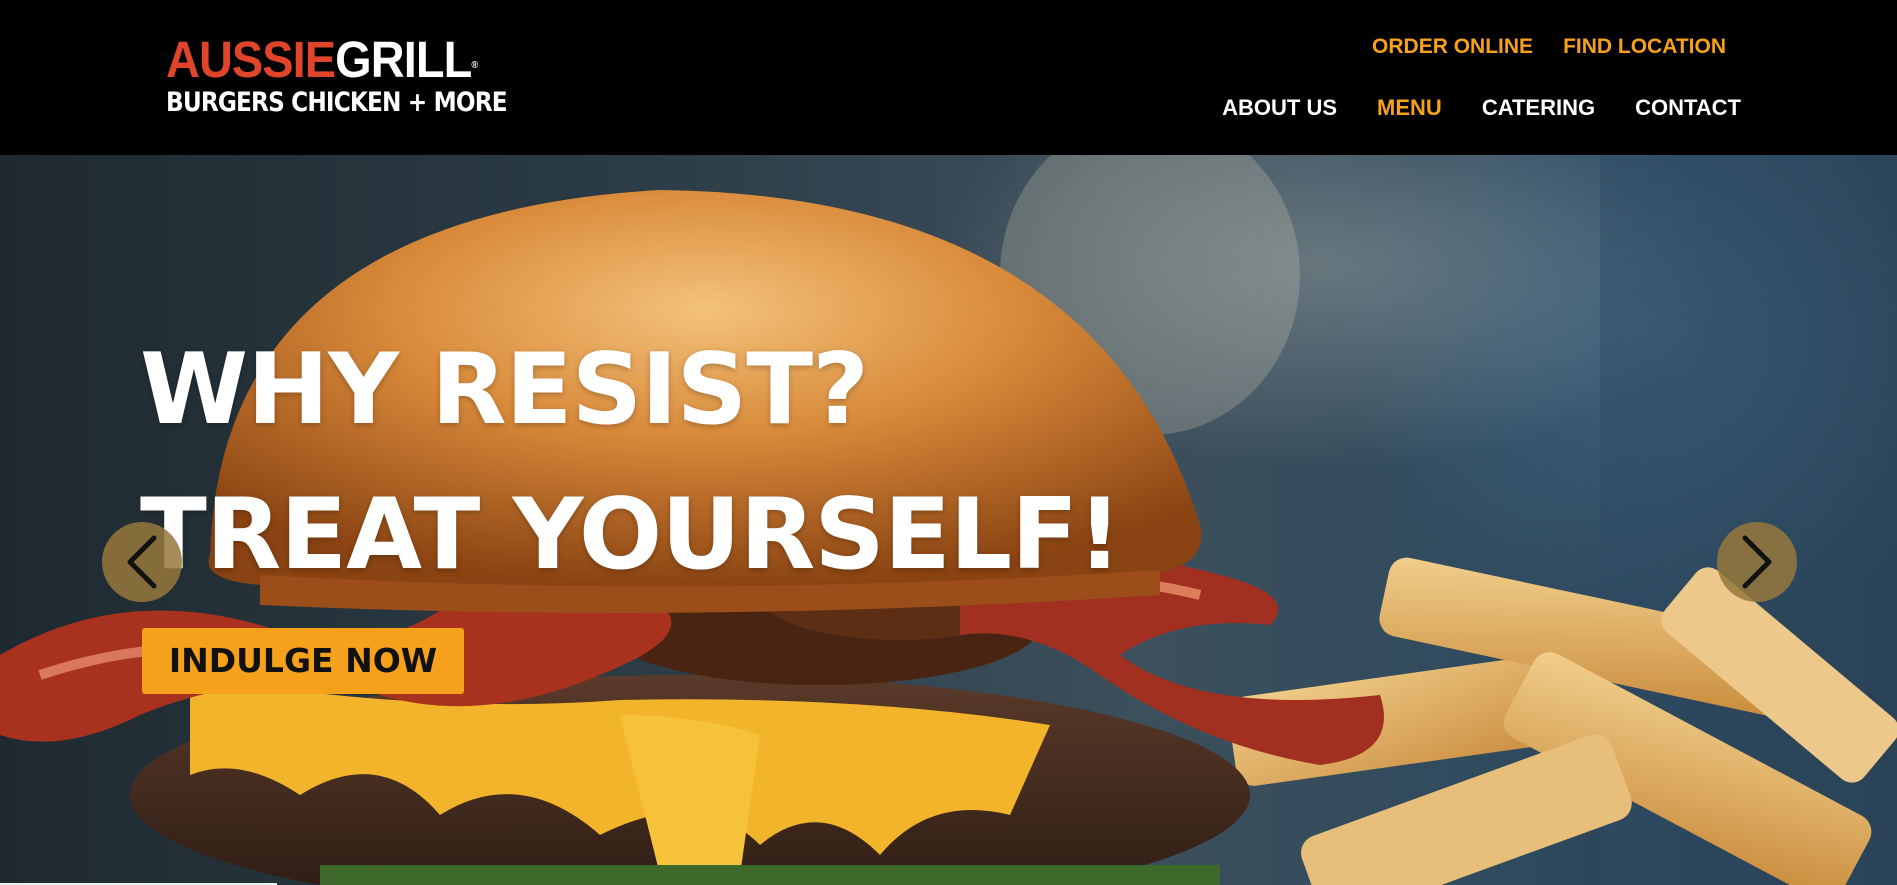 The height and width of the screenshot is (885, 1897). Describe the element at coordinates (403, 59) in the screenshot. I see `logo-word-grill: GRILL` at that location.